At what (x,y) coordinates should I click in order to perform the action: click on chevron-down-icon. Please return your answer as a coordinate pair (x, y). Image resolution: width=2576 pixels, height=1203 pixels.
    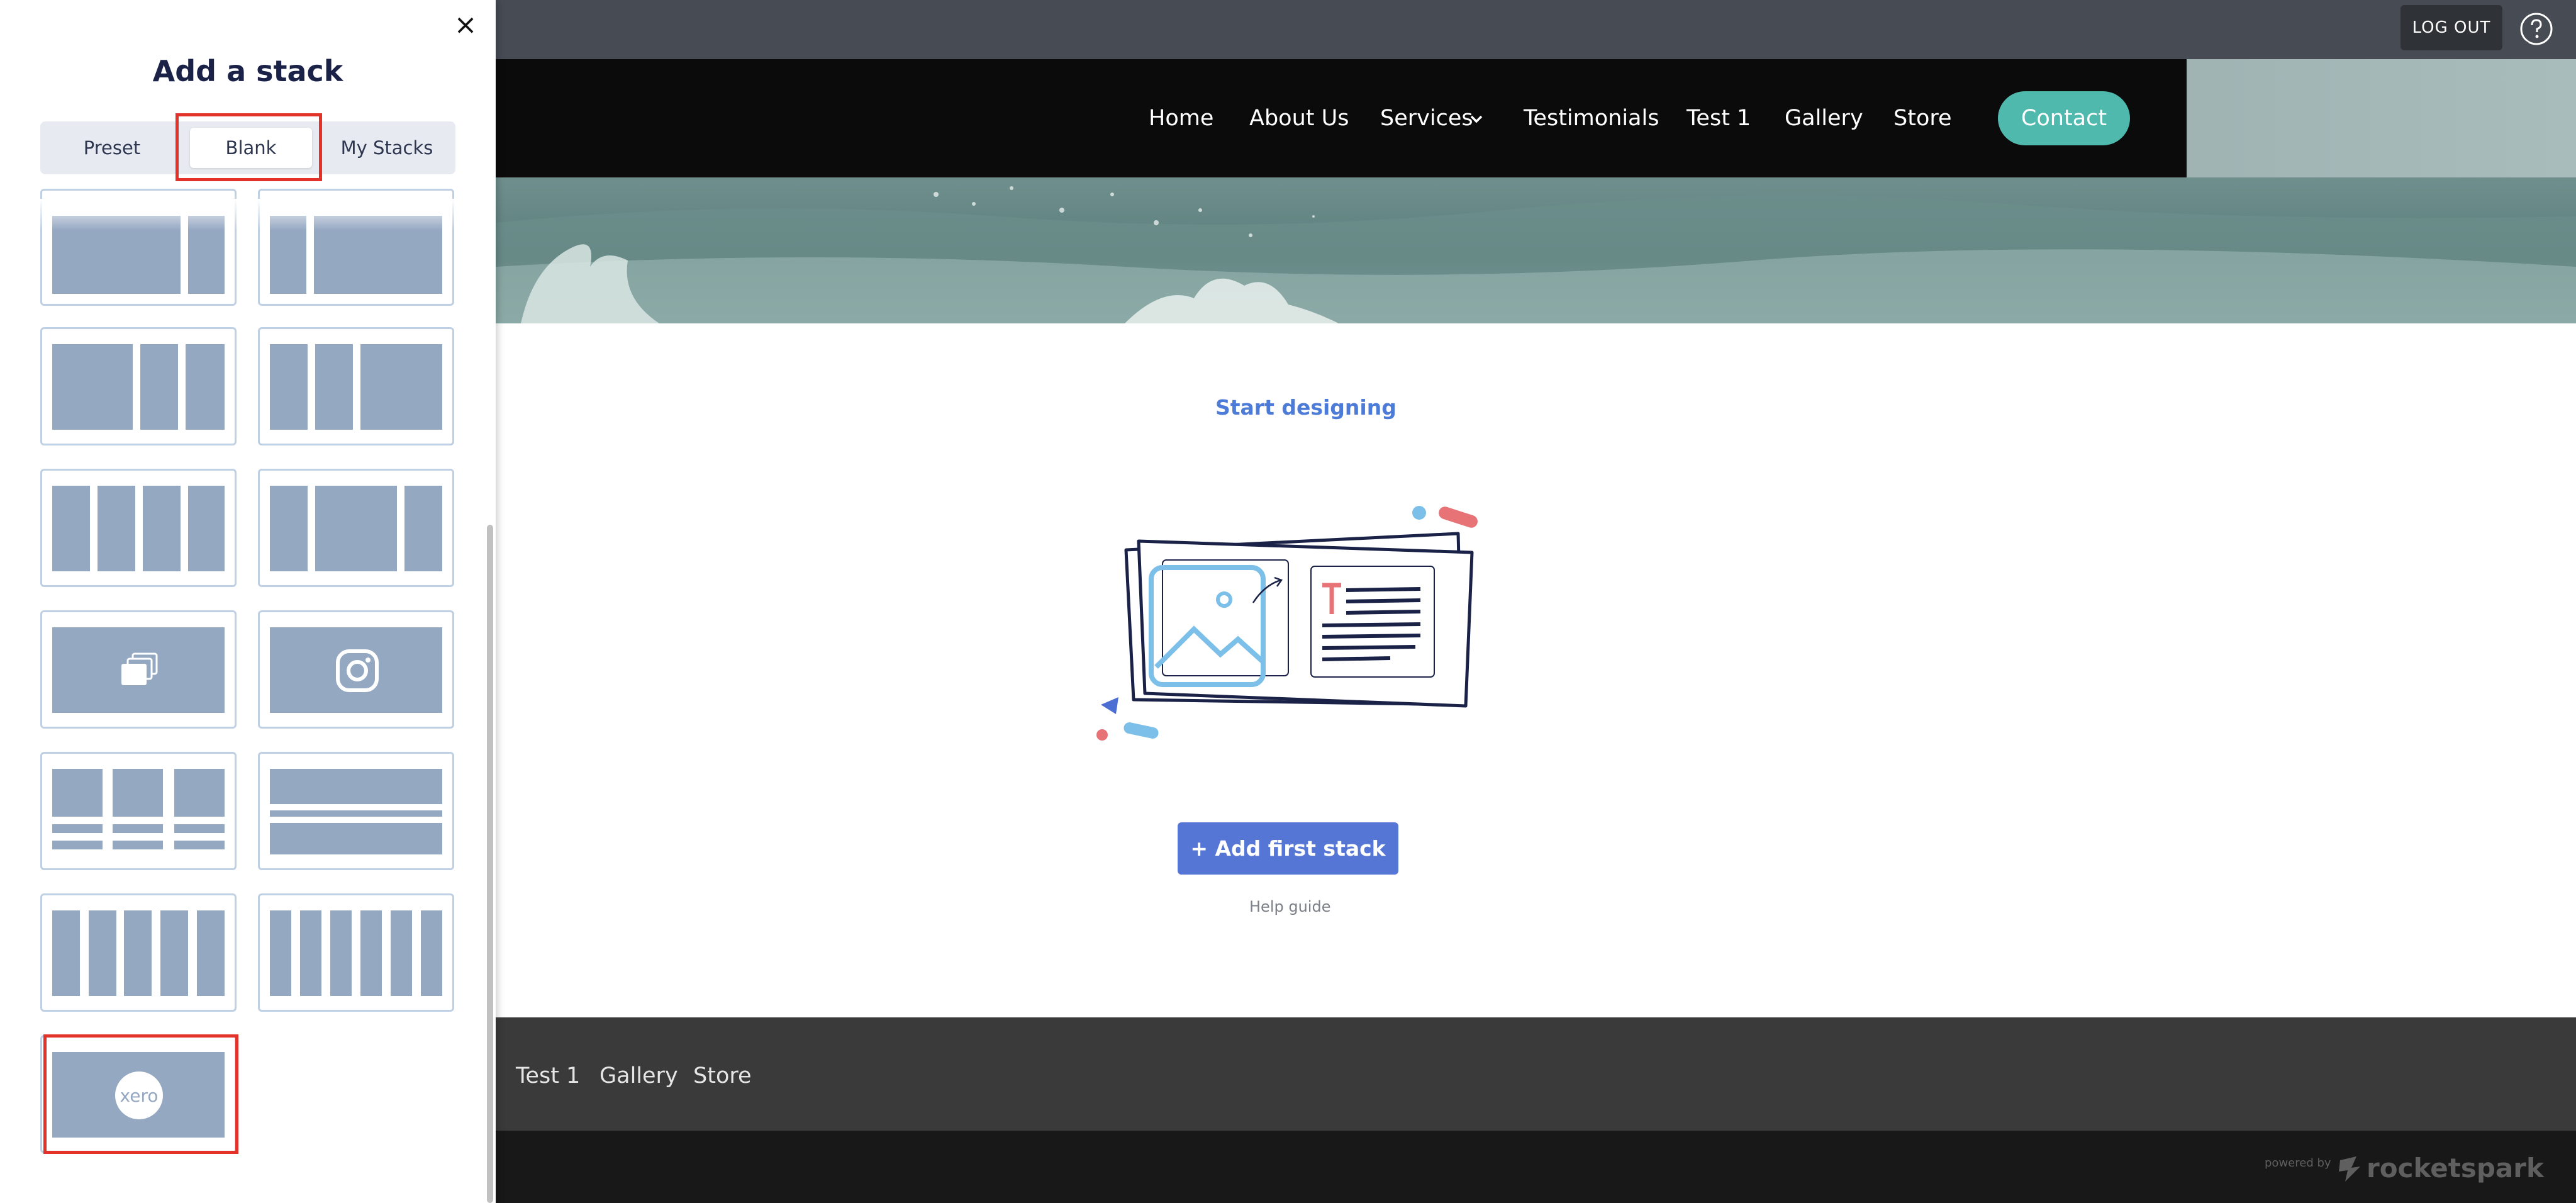
    Looking at the image, I should click on (1476, 119).